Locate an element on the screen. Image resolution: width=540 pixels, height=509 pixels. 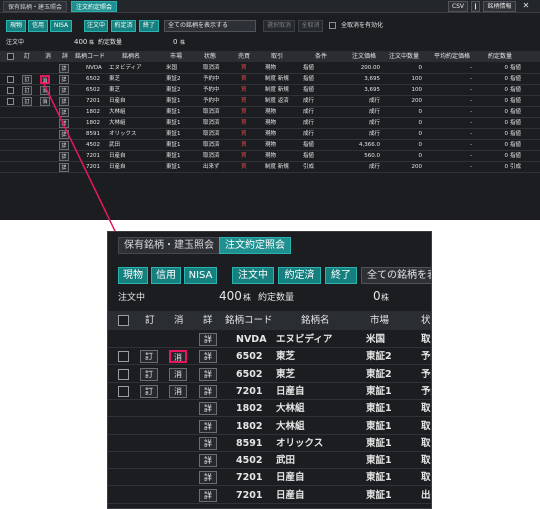
table-row: 詳 7201 日産自 東証1 出来ず is located at coordinates (269, 495).